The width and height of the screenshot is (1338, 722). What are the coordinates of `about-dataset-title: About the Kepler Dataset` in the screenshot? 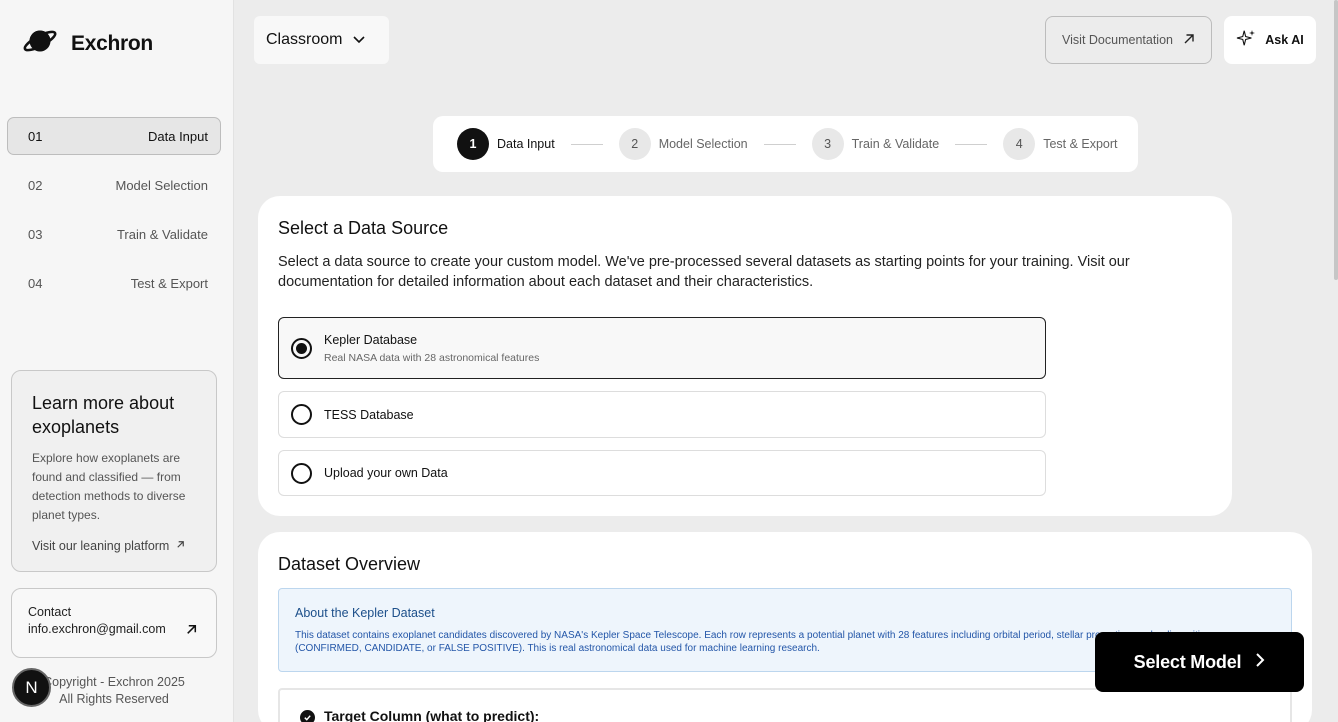 It's located at (365, 613).